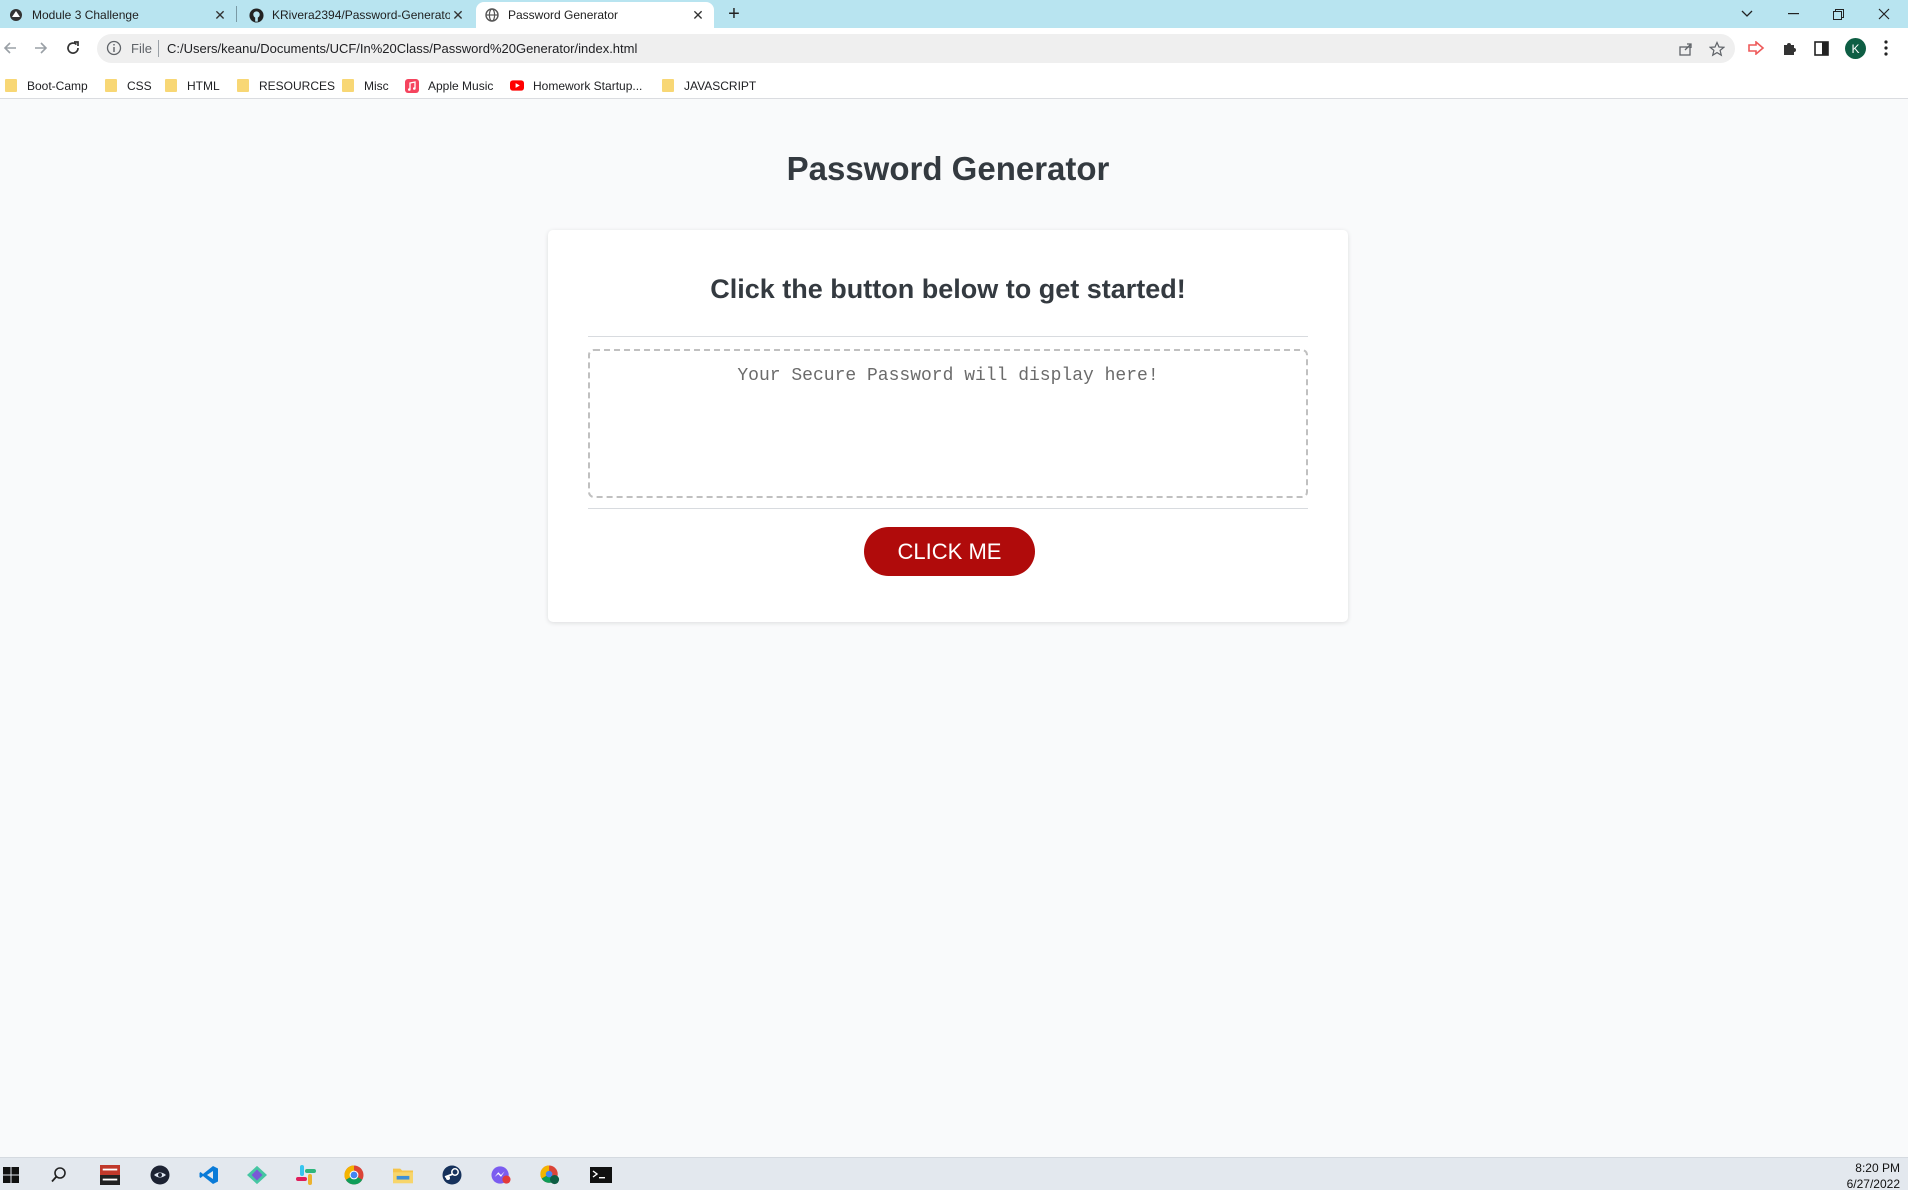  I want to click on profile-avatar: K, so click(1855, 48).